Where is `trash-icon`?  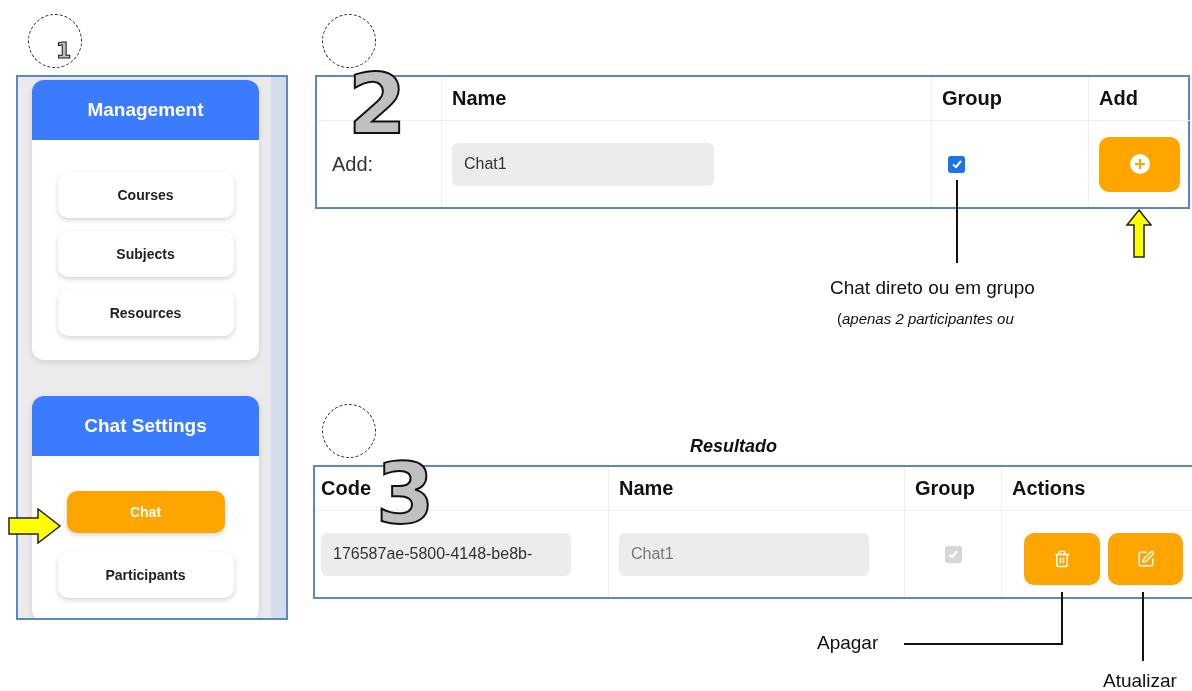 trash-icon is located at coordinates (1062, 559).